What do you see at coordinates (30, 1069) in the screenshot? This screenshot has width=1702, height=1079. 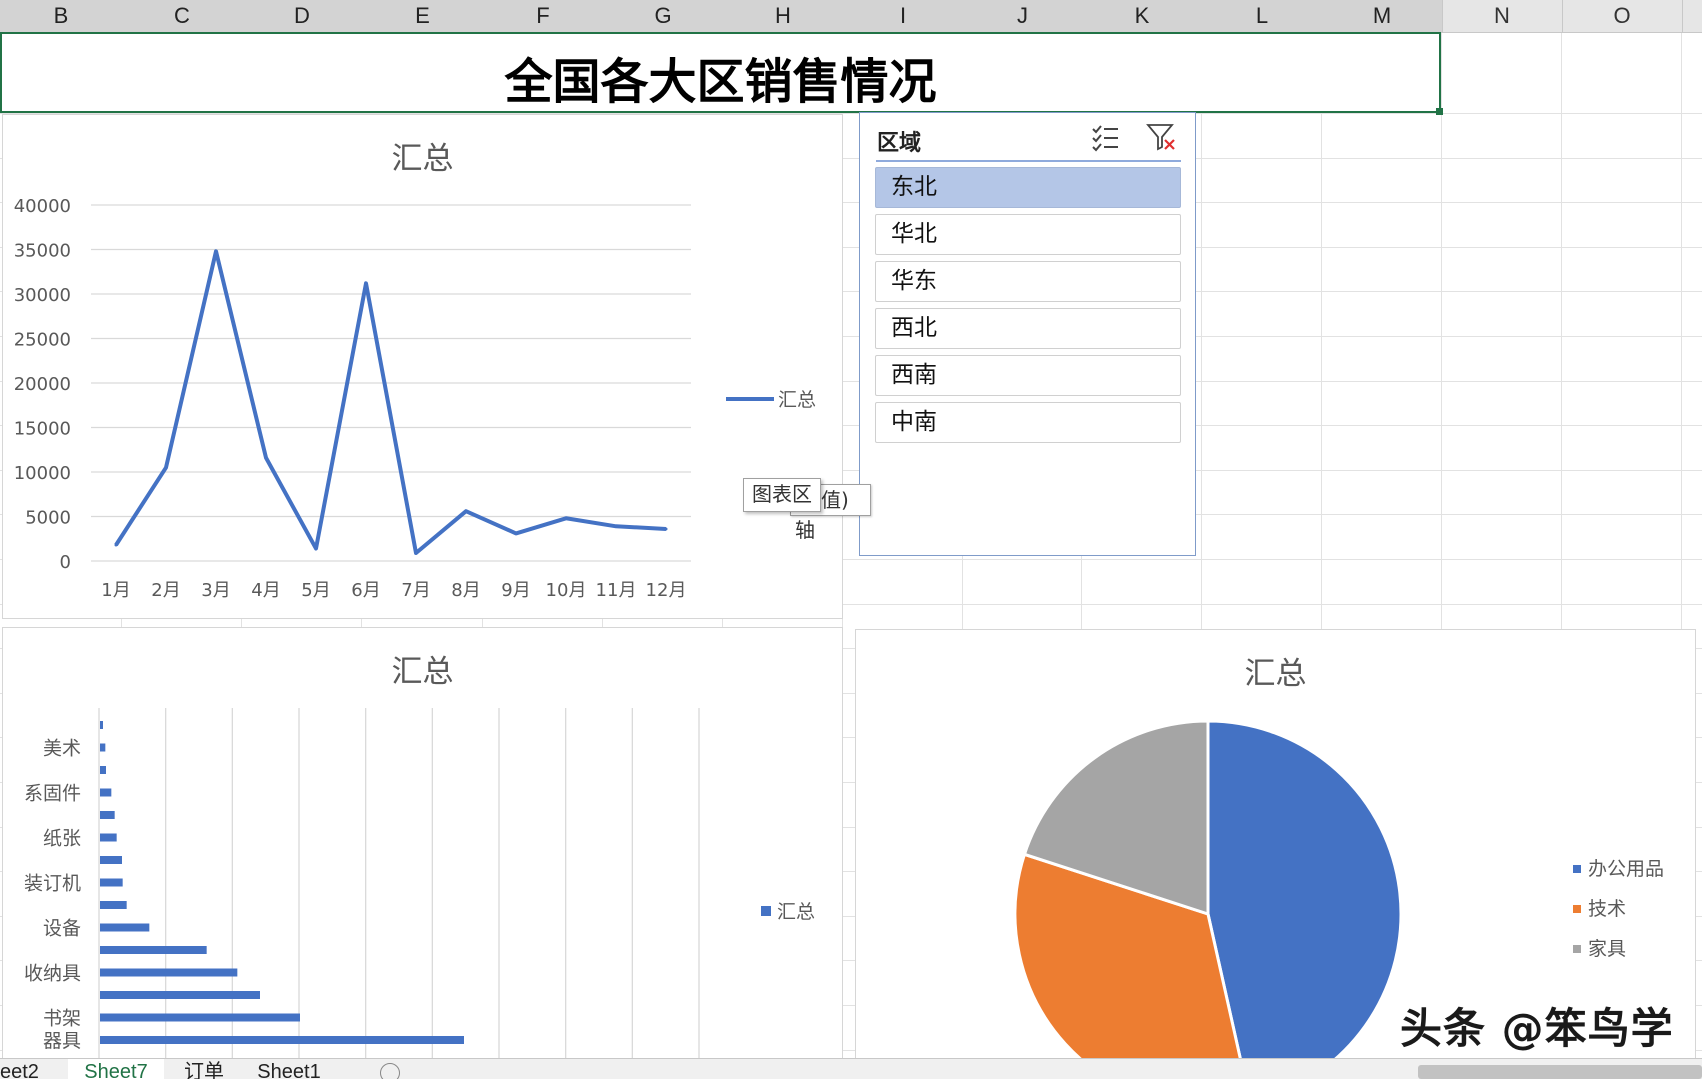 I see `tab-sheet2: eet2` at bounding box center [30, 1069].